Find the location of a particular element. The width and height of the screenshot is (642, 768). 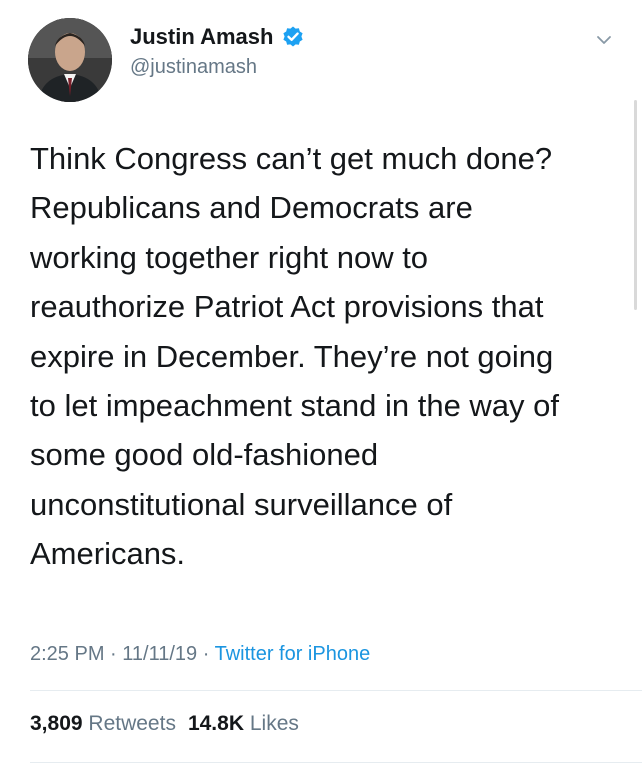

retweets-stat: 3,809 Retweets is located at coordinates (103, 723).